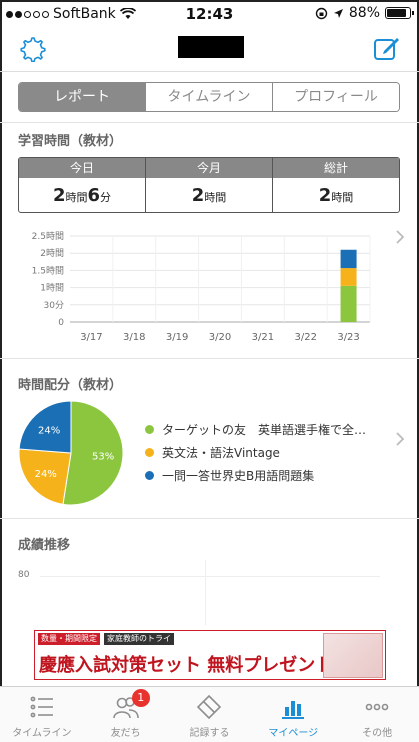 Image resolution: width=419 pixels, height=742 pixels. Describe the element at coordinates (48, 236) in the screenshot. I see `y-tick-label: 2.5時間` at that location.